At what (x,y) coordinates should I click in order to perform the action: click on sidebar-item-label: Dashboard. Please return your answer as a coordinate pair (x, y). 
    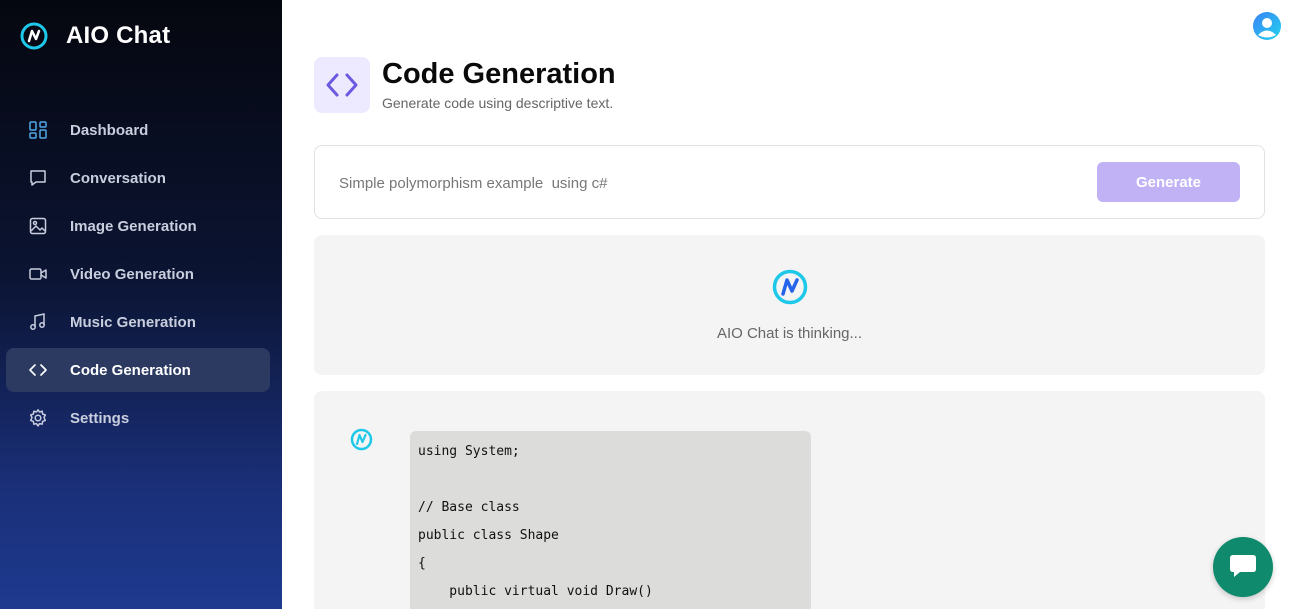
    Looking at the image, I should click on (109, 130).